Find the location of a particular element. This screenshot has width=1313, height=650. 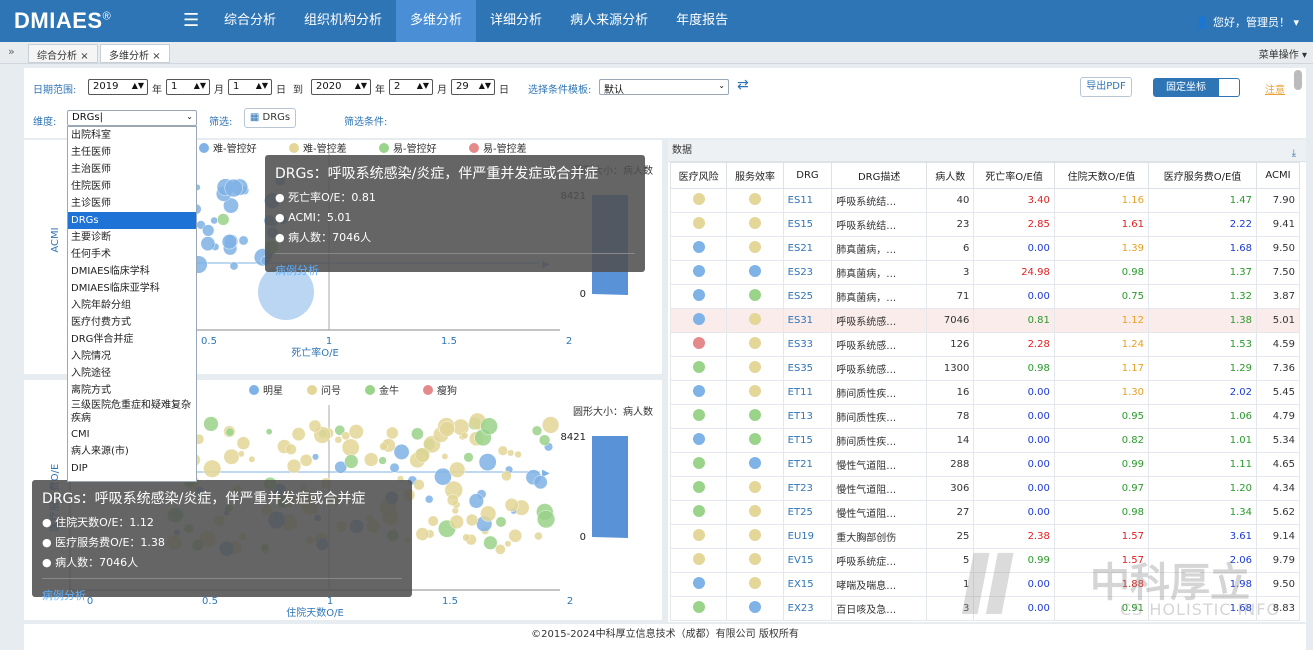

table-row: EX23 百日咳及急… 3 0.00 0.91 1.68 8.83 is located at coordinates (985, 608).